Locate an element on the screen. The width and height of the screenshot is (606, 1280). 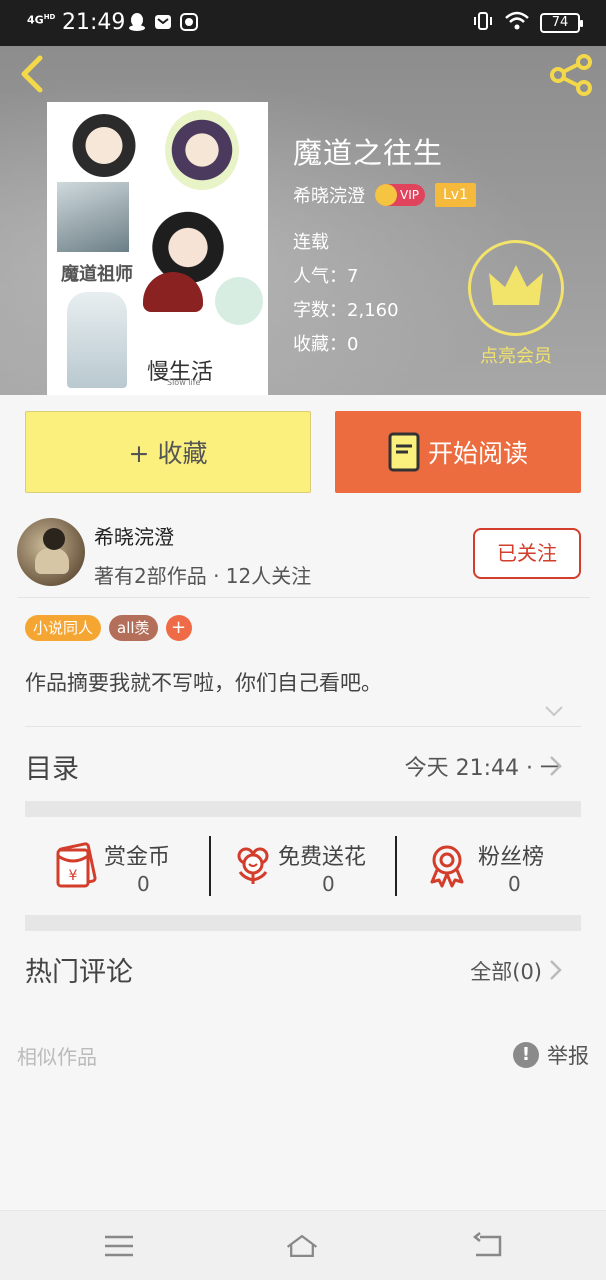
report-button: ! 举报 is located at coordinates (551, 1055).